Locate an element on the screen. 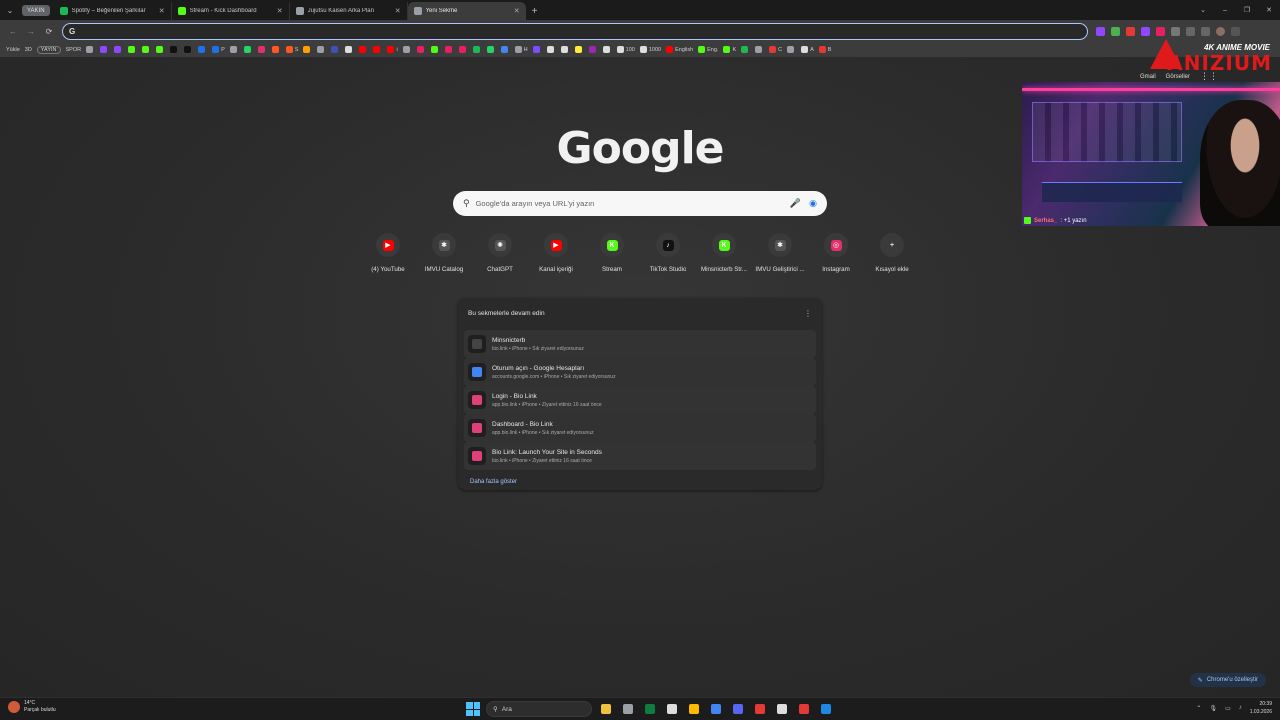  customize-chrome-button: ✎ Chrome'u özelleştir is located at coordinates (1227, 680).